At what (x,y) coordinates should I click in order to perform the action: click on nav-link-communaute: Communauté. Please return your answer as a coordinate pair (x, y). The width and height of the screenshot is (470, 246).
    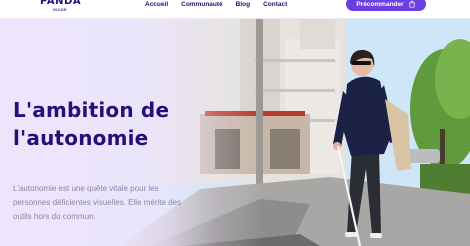
    Looking at the image, I should click on (202, 4).